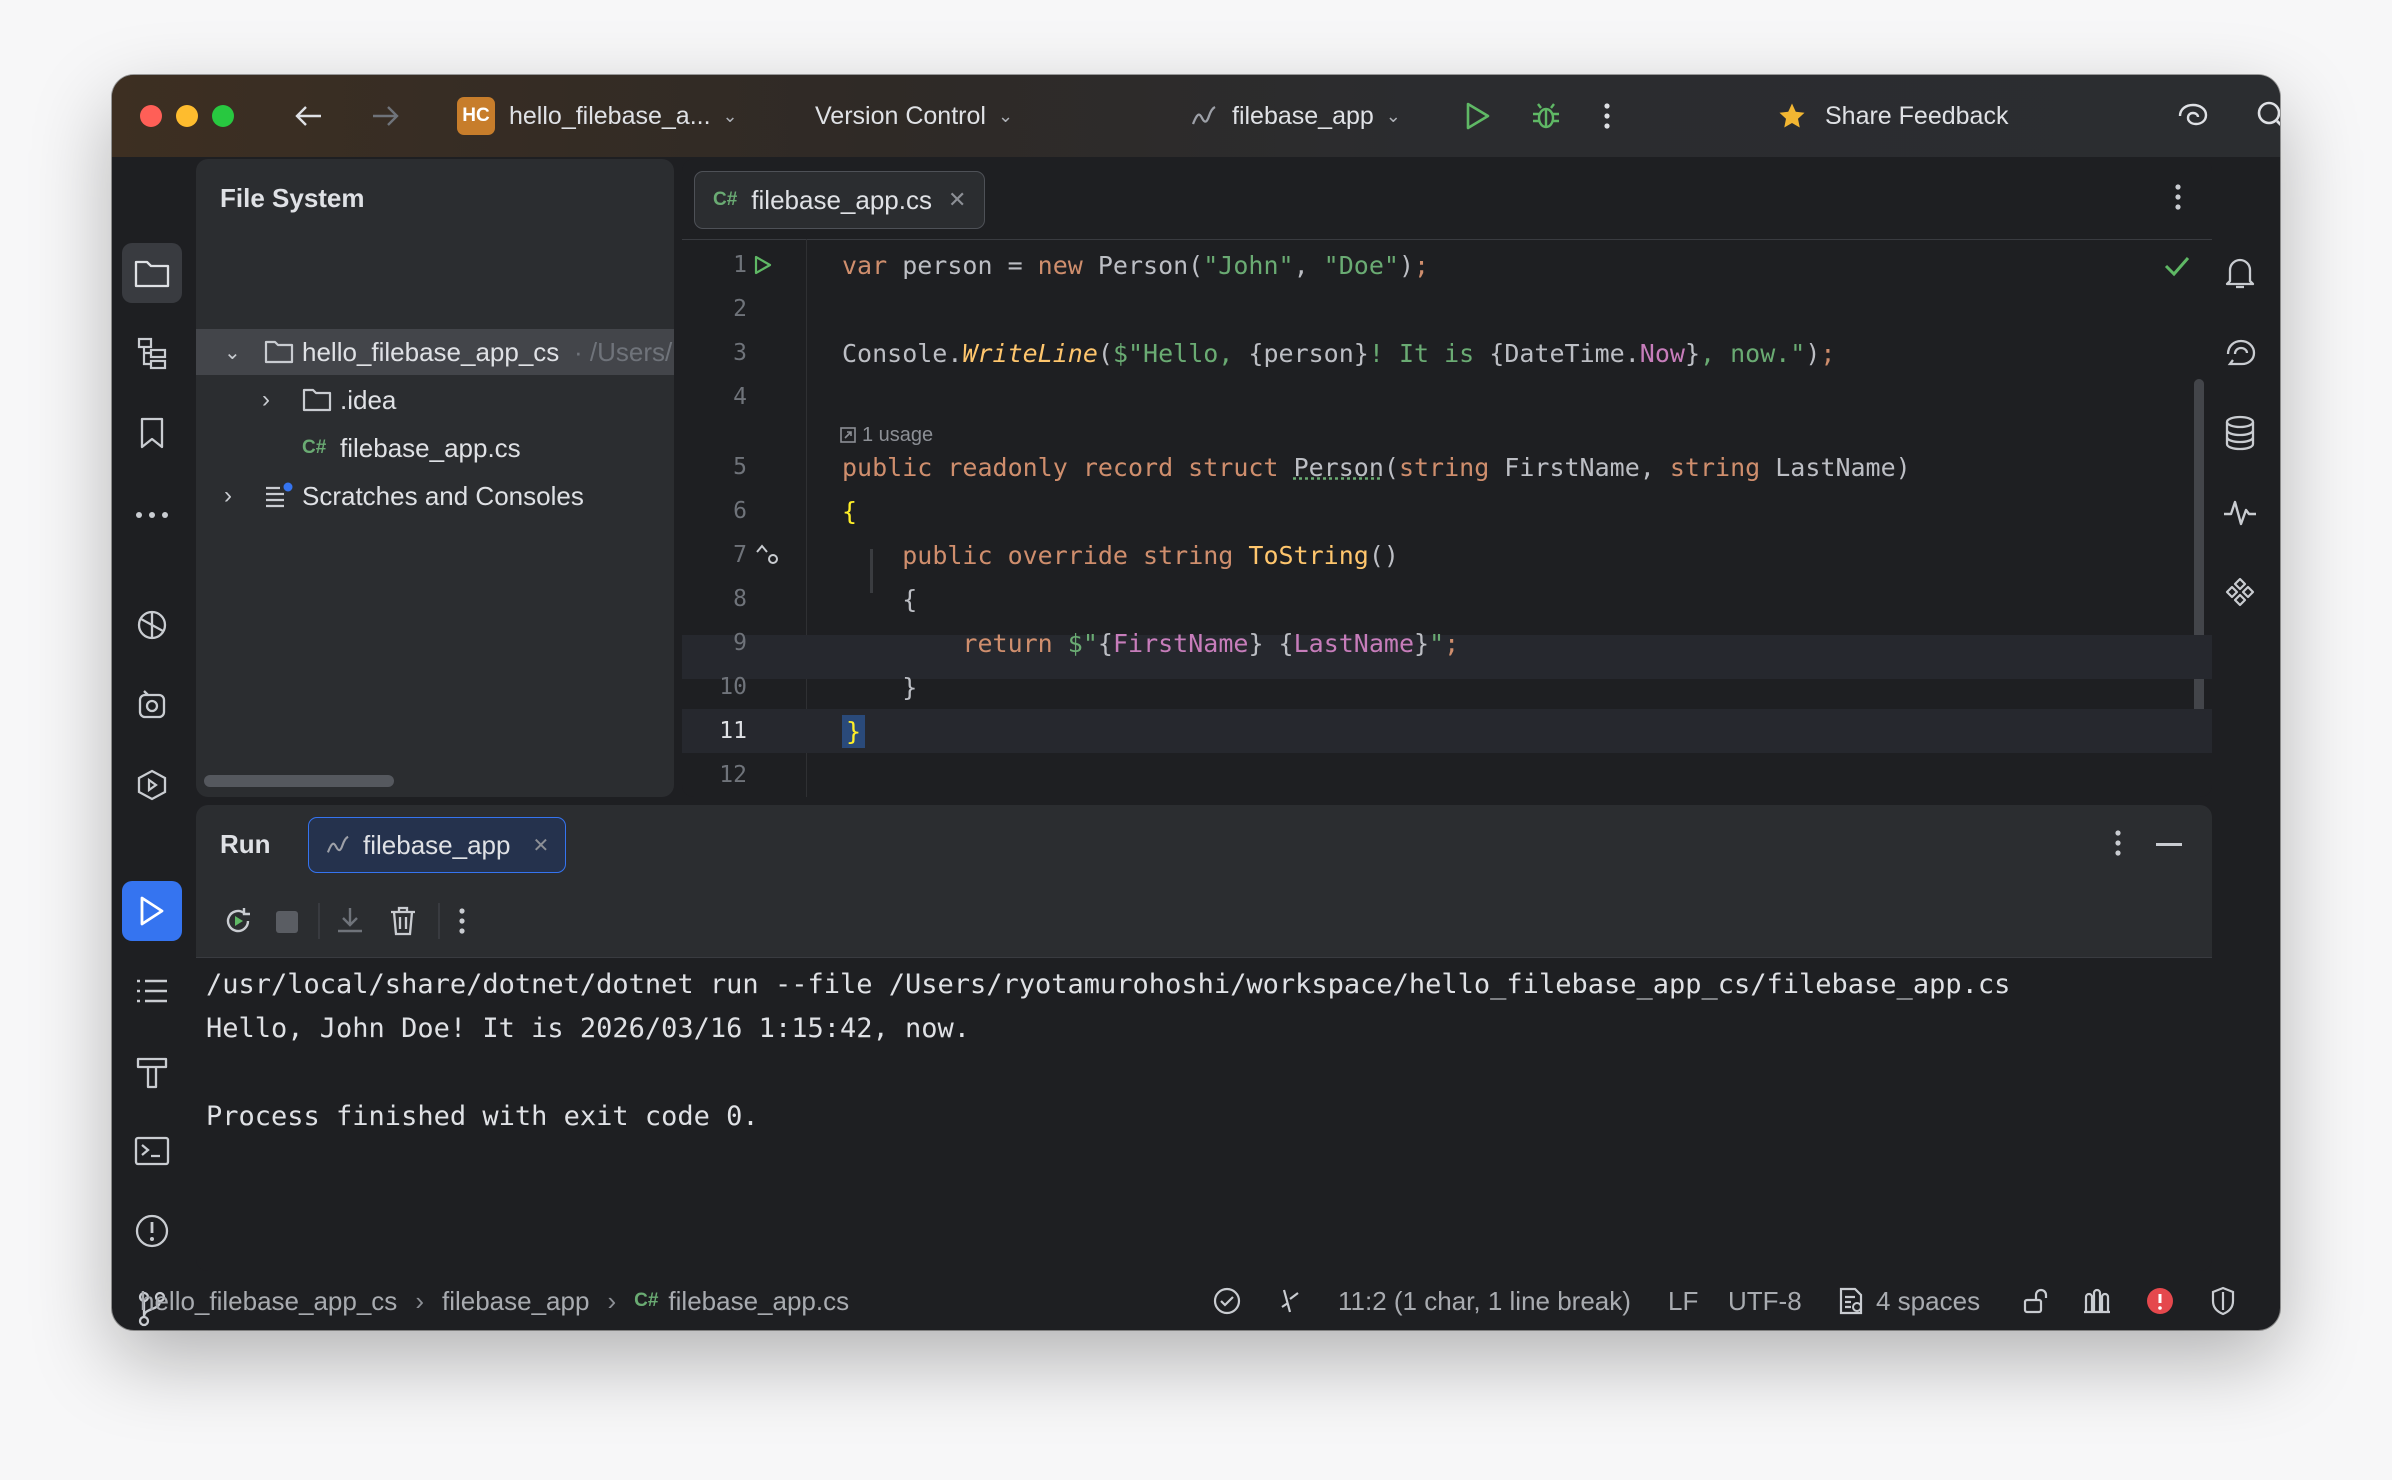 The height and width of the screenshot is (1480, 2392). What do you see at coordinates (152, 743) in the screenshot?
I see `left-tool-strip` at bounding box center [152, 743].